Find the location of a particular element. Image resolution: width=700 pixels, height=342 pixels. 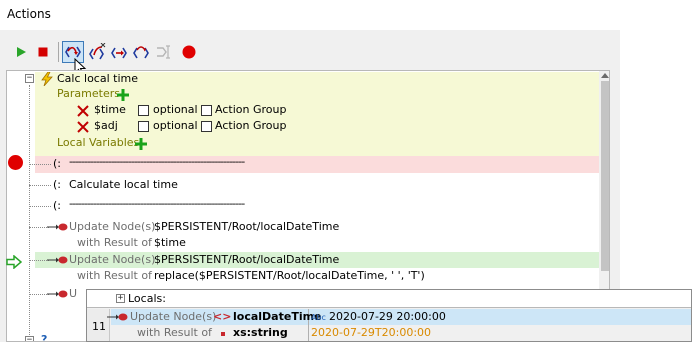

result-expression: $time is located at coordinates (170, 243).